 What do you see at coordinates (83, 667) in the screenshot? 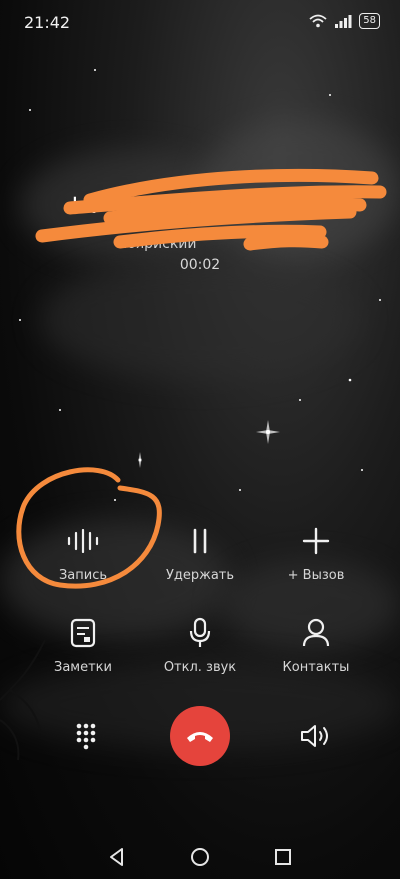
I see `notes-label: Заметки` at bounding box center [83, 667].